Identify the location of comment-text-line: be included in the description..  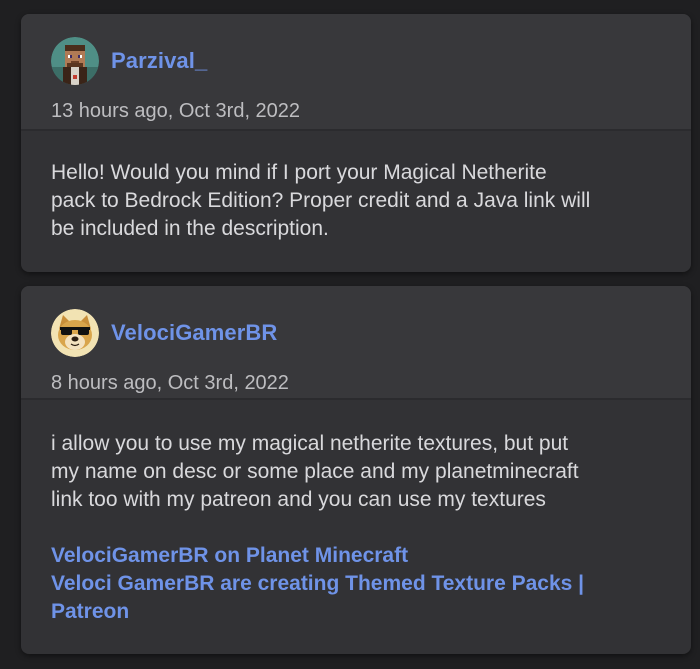
(190, 228).